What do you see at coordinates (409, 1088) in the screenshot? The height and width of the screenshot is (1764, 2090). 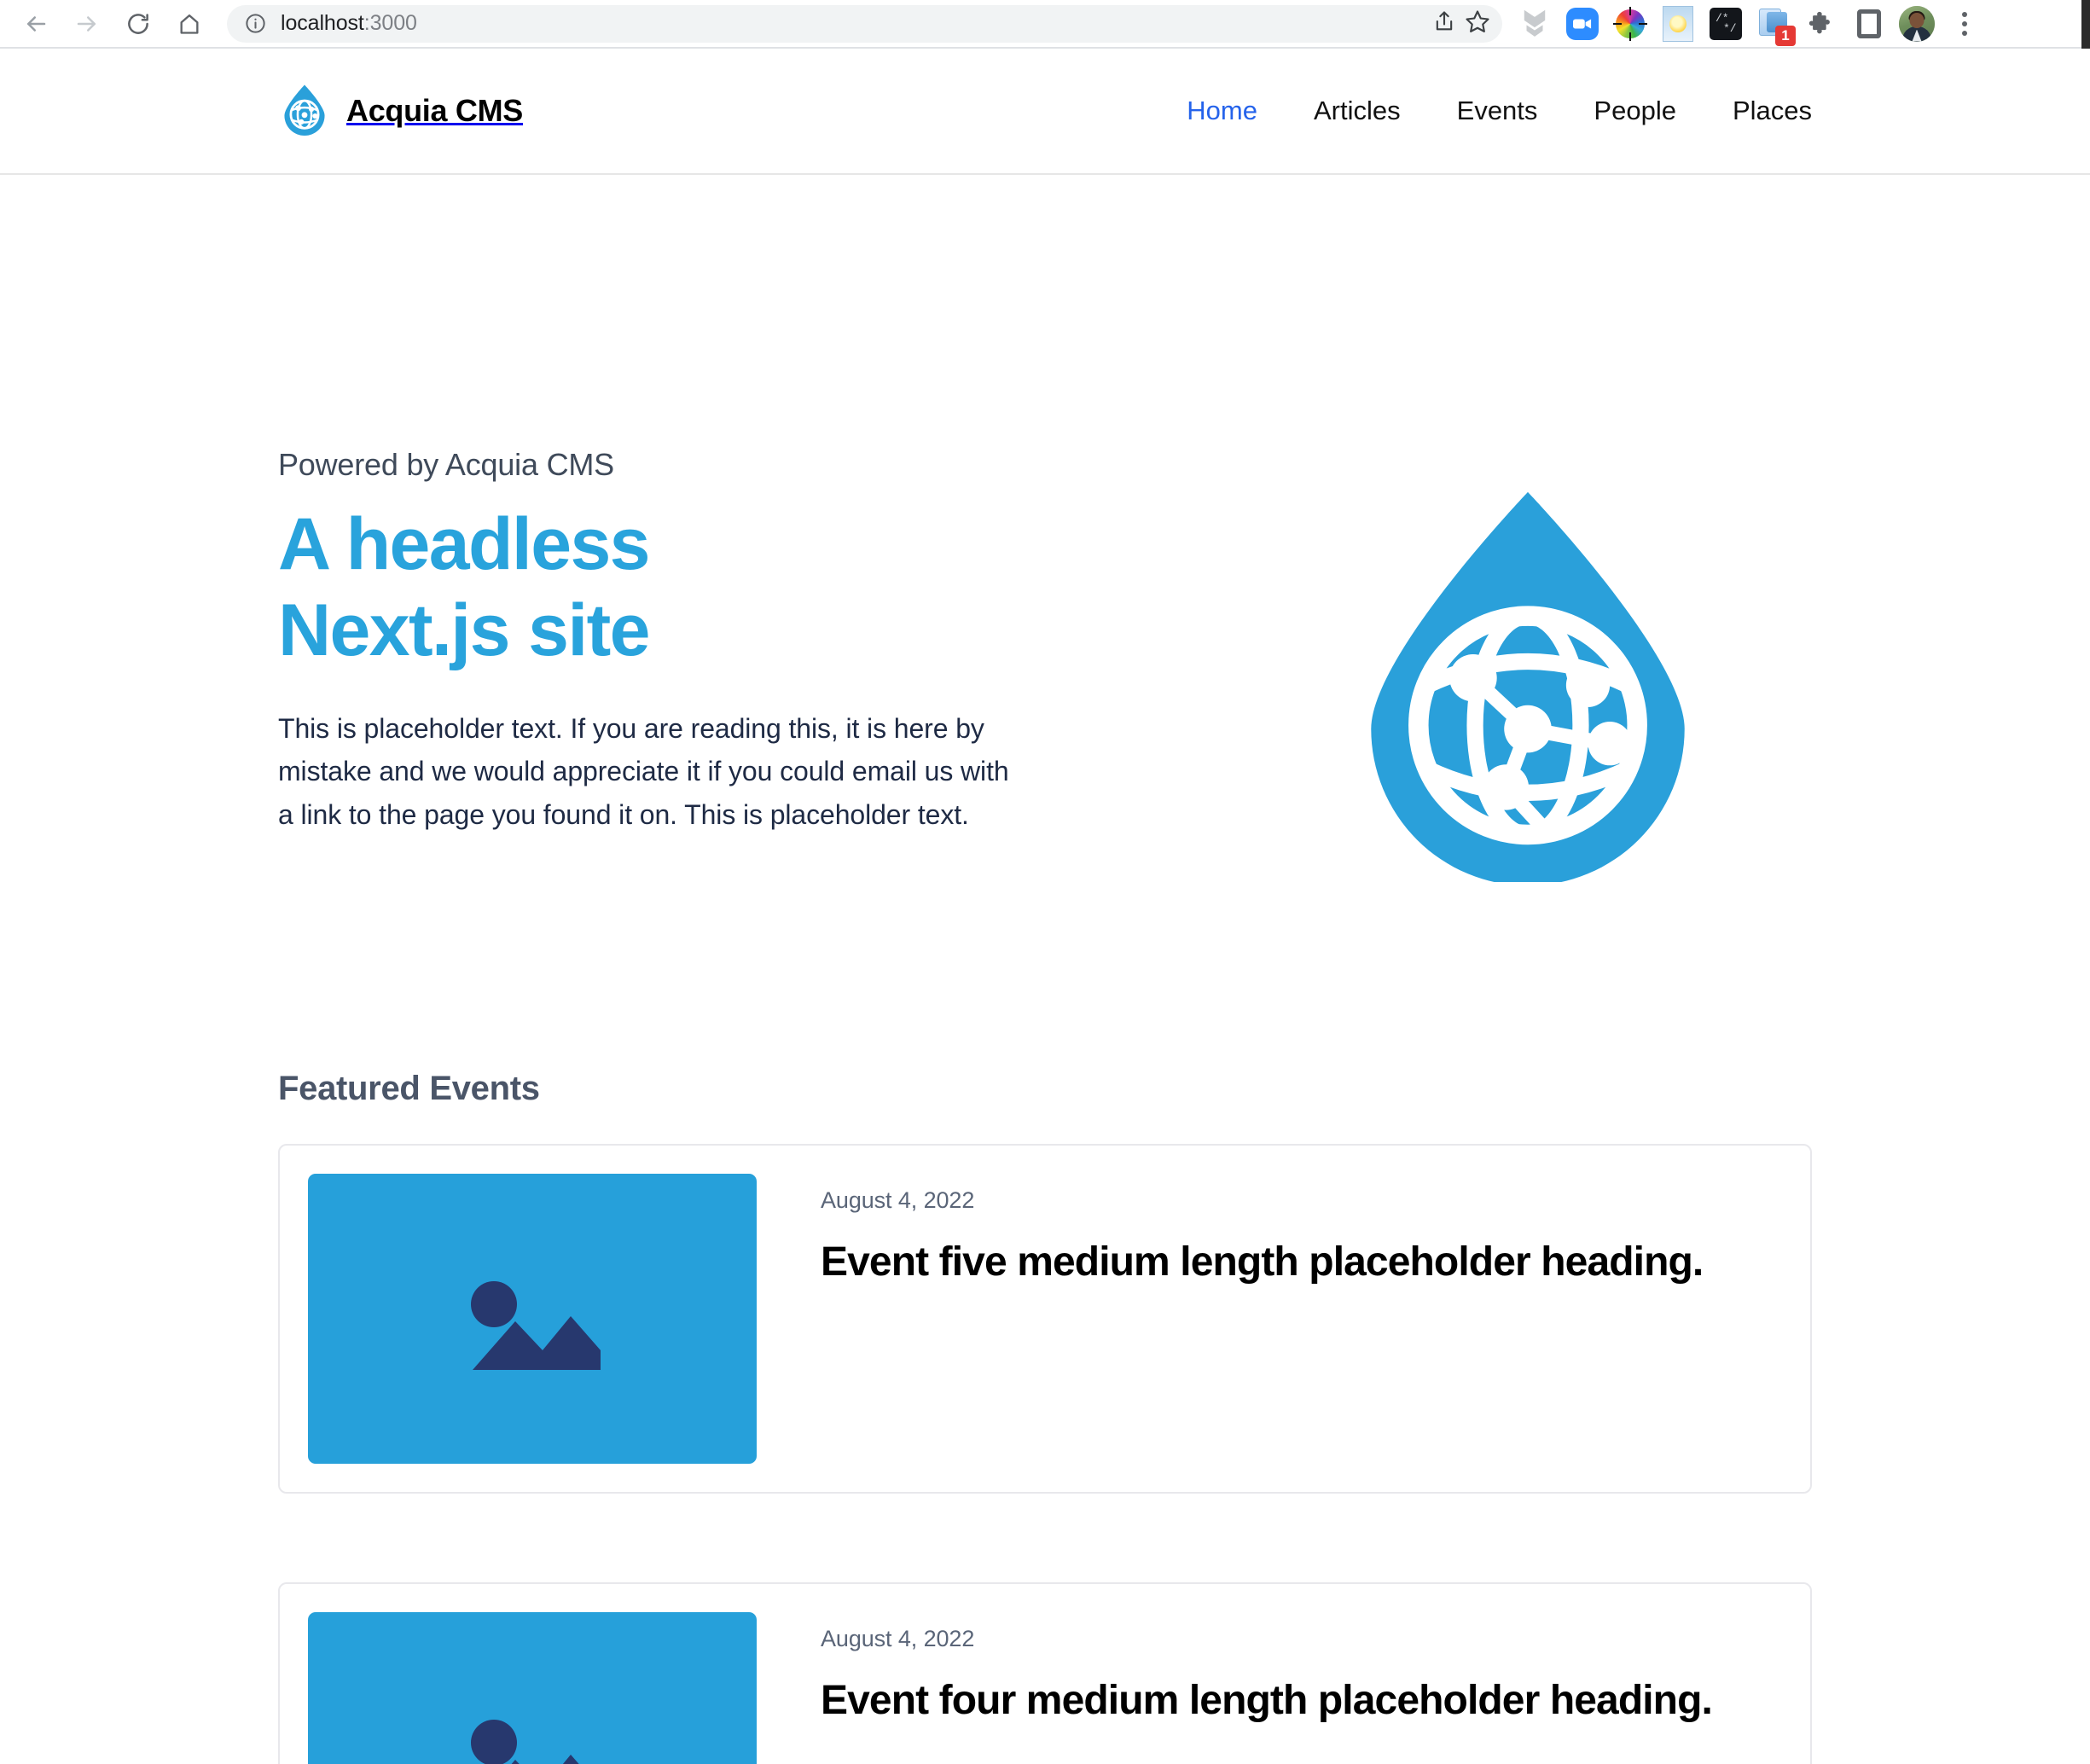 I see `section-title: Featured Events` at bounding box center [409, 1088].